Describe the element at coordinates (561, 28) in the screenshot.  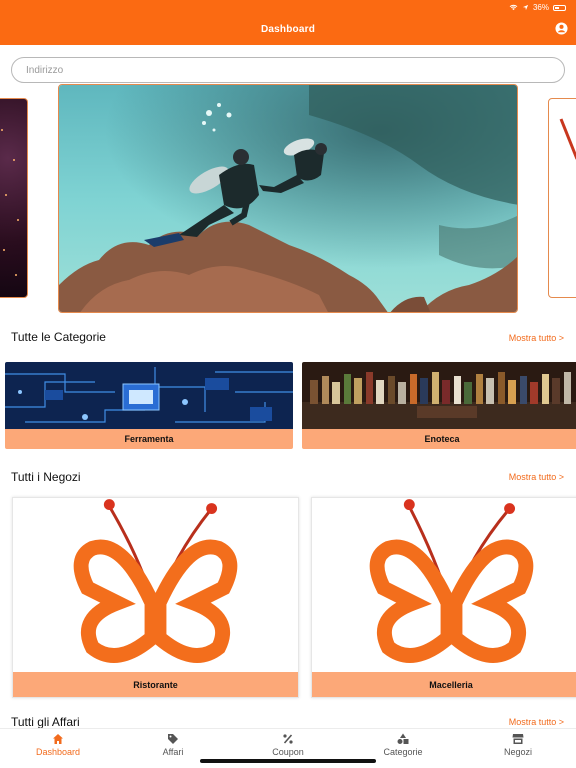
I see `account-icon` at that location.